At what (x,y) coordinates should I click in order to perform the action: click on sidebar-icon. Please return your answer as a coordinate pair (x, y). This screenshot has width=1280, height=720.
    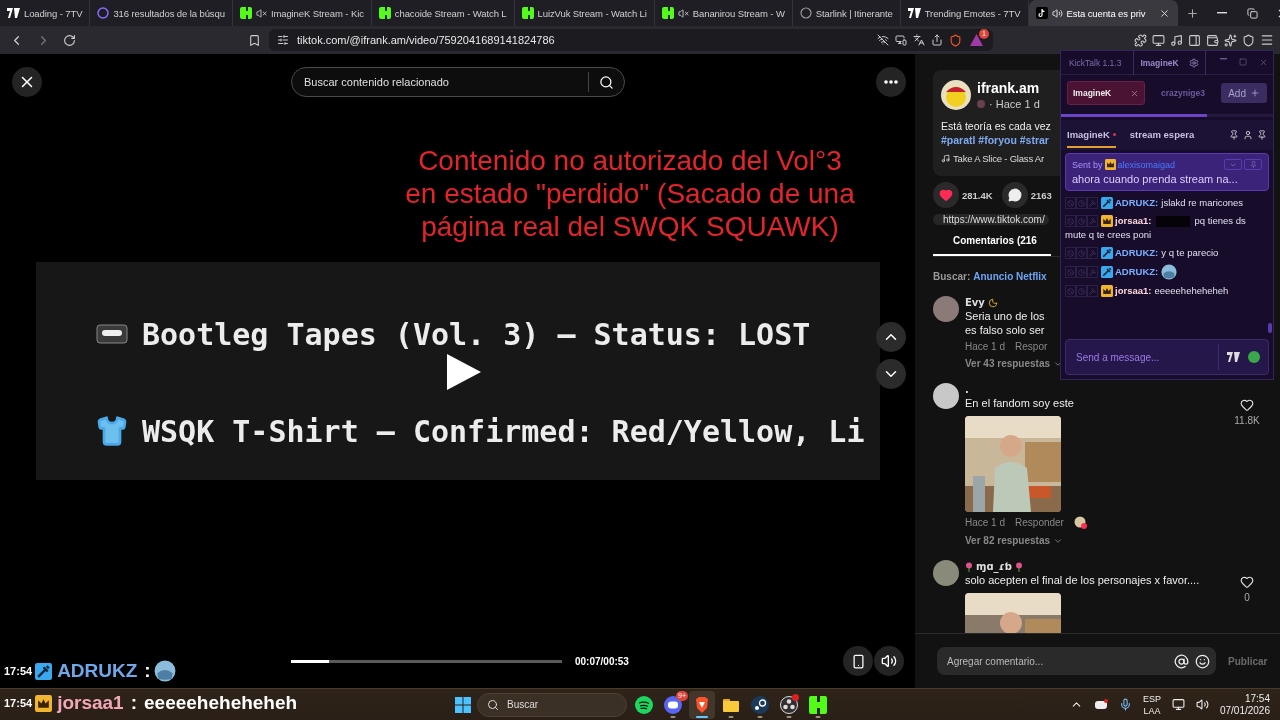
    Looking at the image, I should click on (1194, 40).